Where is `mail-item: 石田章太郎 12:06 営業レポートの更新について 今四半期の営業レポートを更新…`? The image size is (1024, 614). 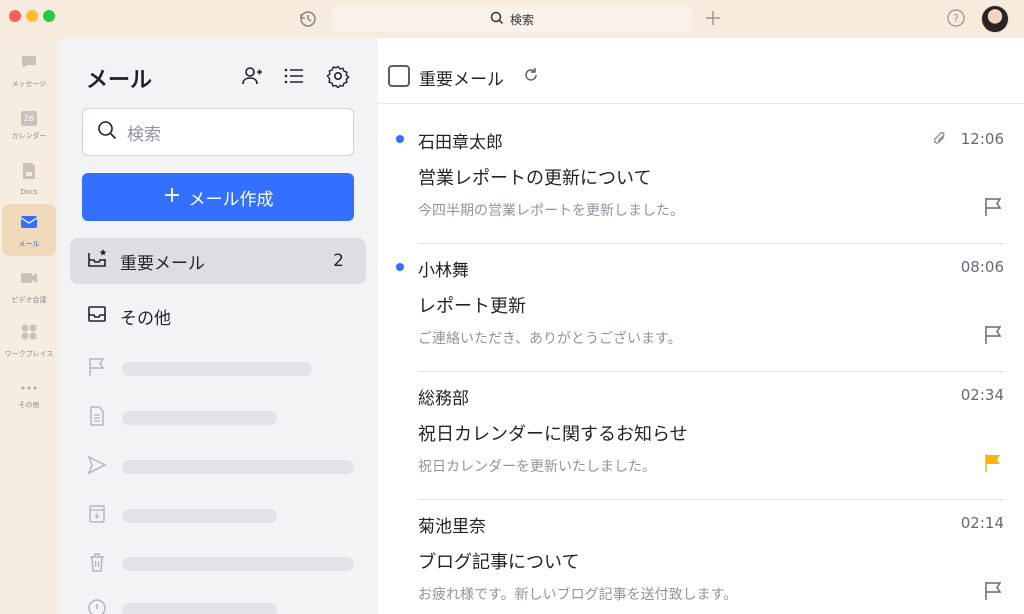 mail-item: 石田章太郎 12:06 営業レポートの更新について 今四半期の営業レポートを更新… is located at coordinates (701, 180).